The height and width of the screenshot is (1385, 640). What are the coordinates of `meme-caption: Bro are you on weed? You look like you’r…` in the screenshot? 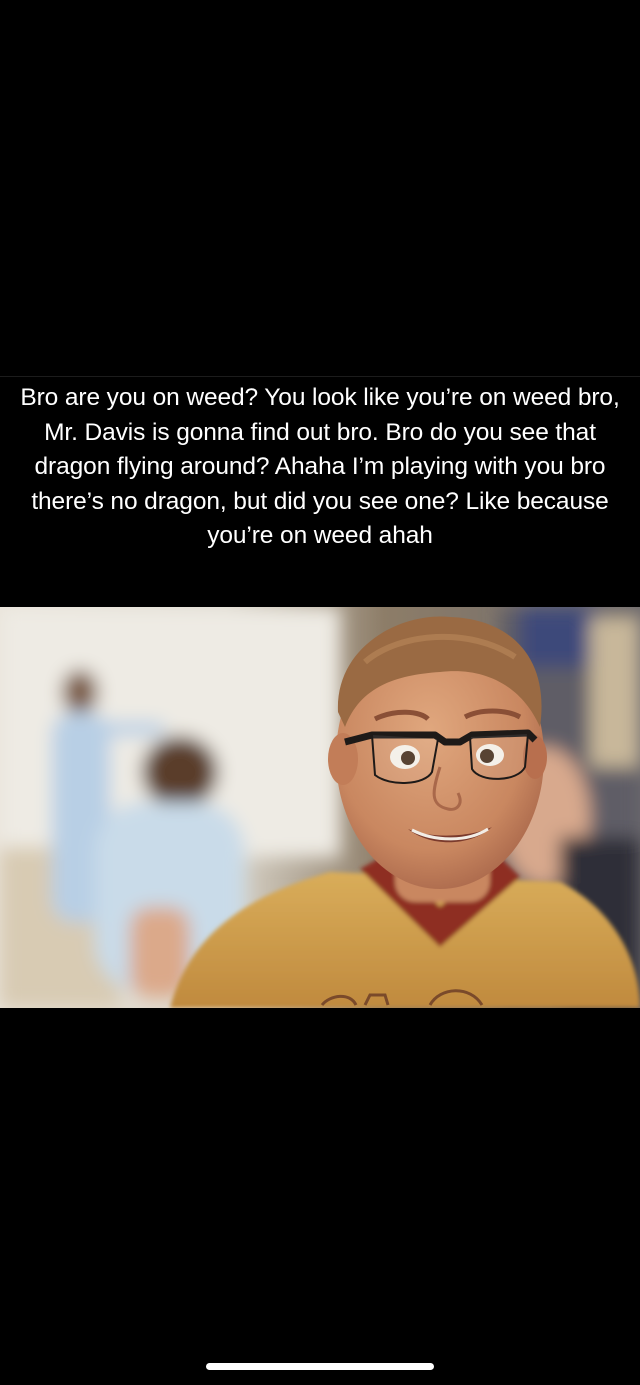 It's located at (320, 466).